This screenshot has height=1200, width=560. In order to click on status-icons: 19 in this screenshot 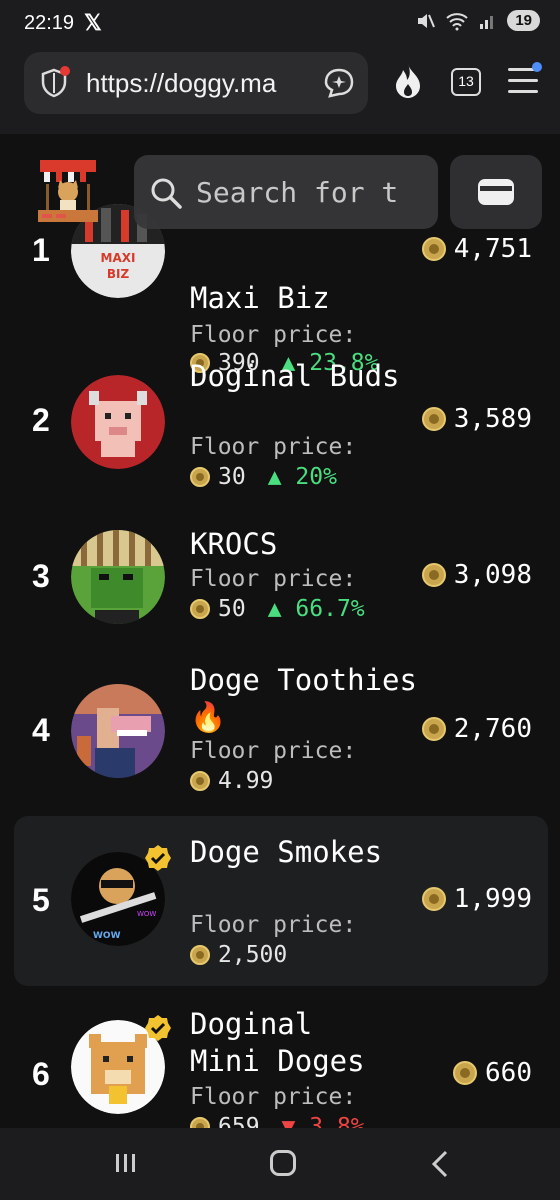, I will do `click(477, 20)`.